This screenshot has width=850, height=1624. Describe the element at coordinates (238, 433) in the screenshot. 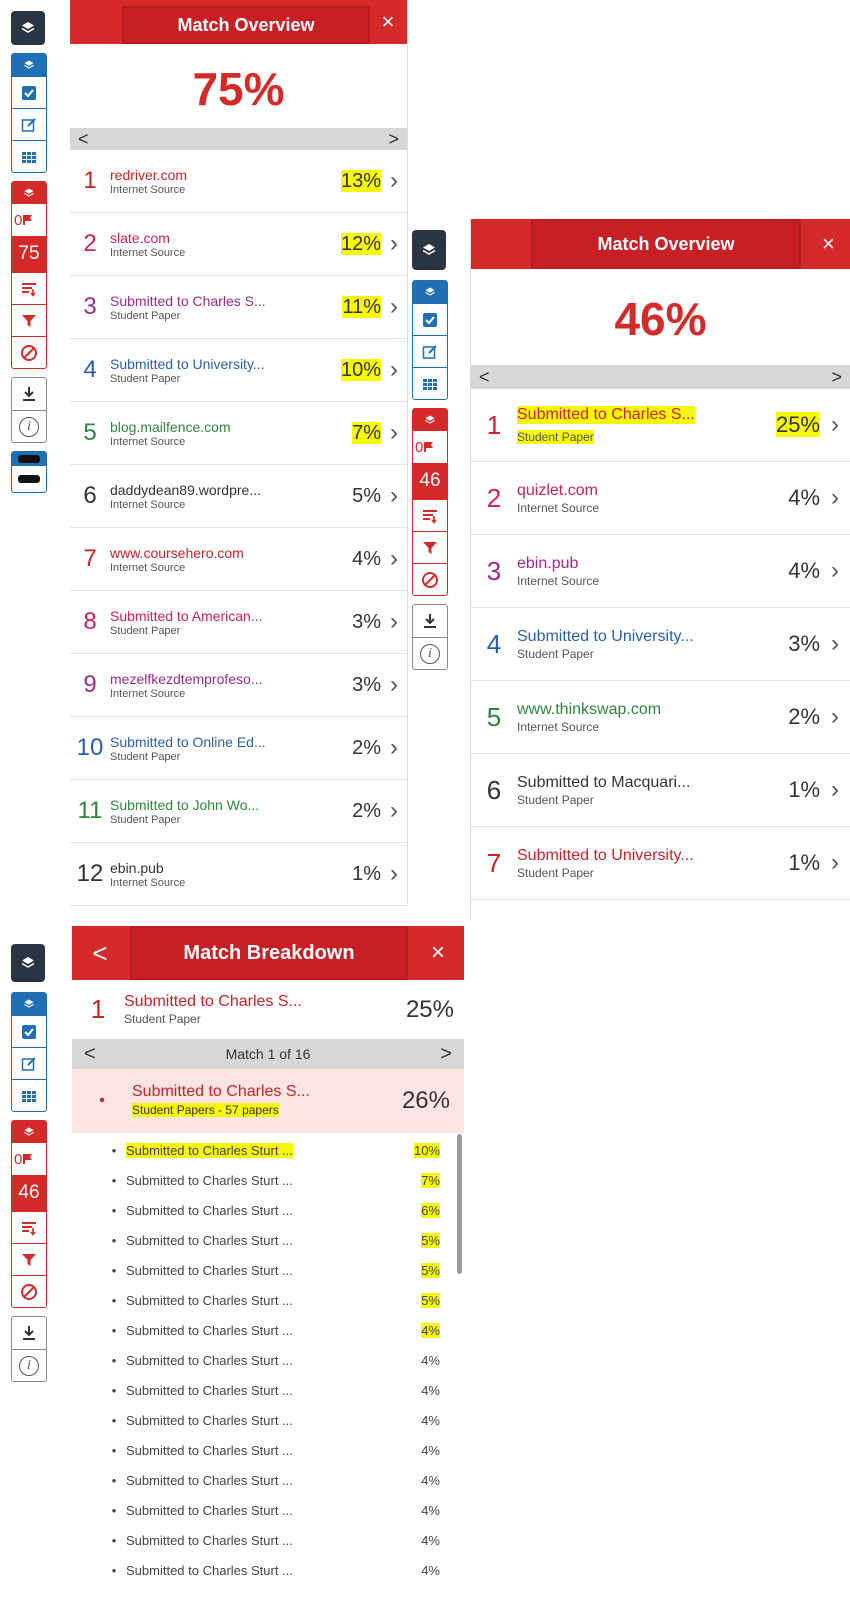

I see `match-row: 5 blog.mailfence.com Internet Source 7% ›` at that location.